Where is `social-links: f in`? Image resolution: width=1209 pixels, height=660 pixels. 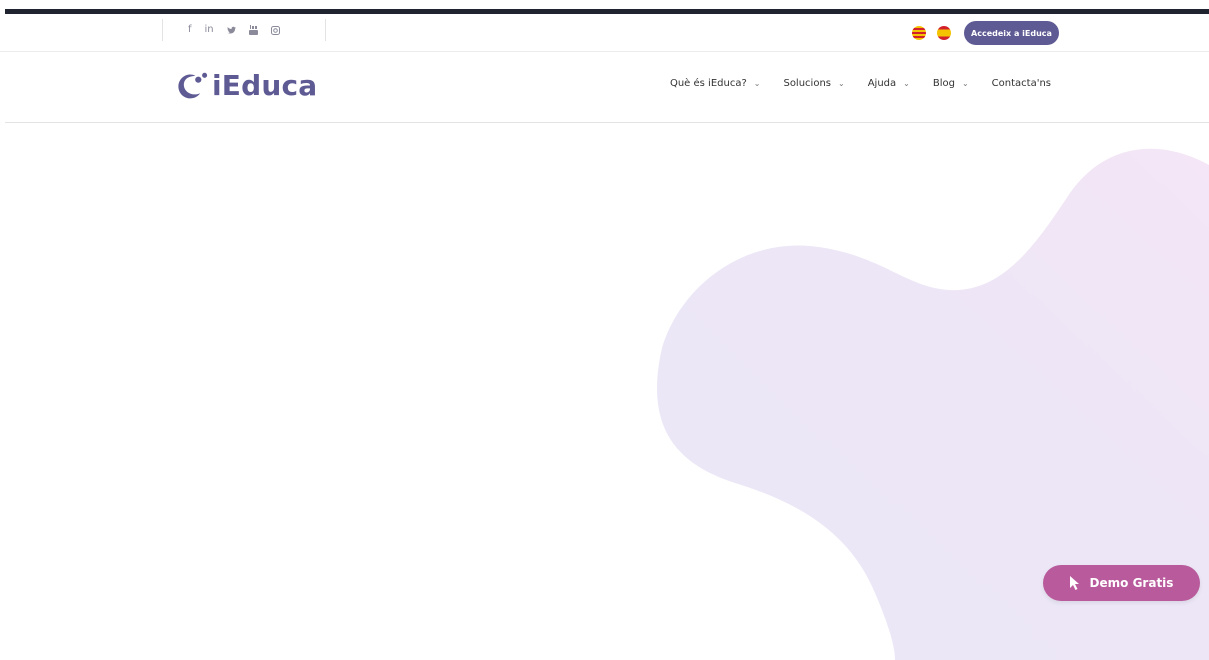
social-links: f in is located at coordinates (244, 30).